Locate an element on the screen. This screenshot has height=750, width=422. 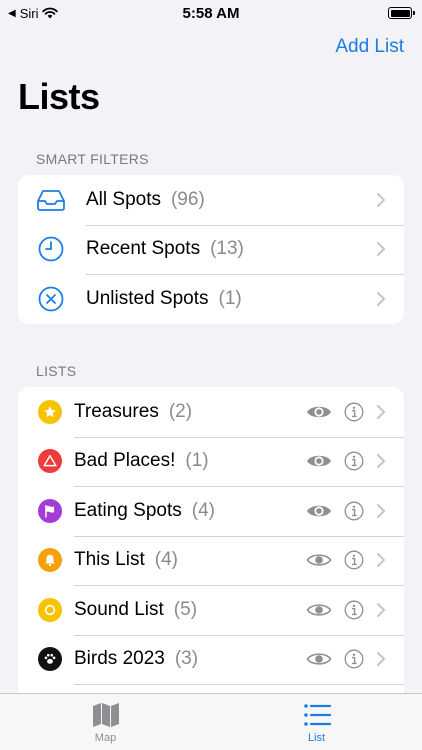
list-item-label: Sound List (5) is located at coordinates (136, 609).